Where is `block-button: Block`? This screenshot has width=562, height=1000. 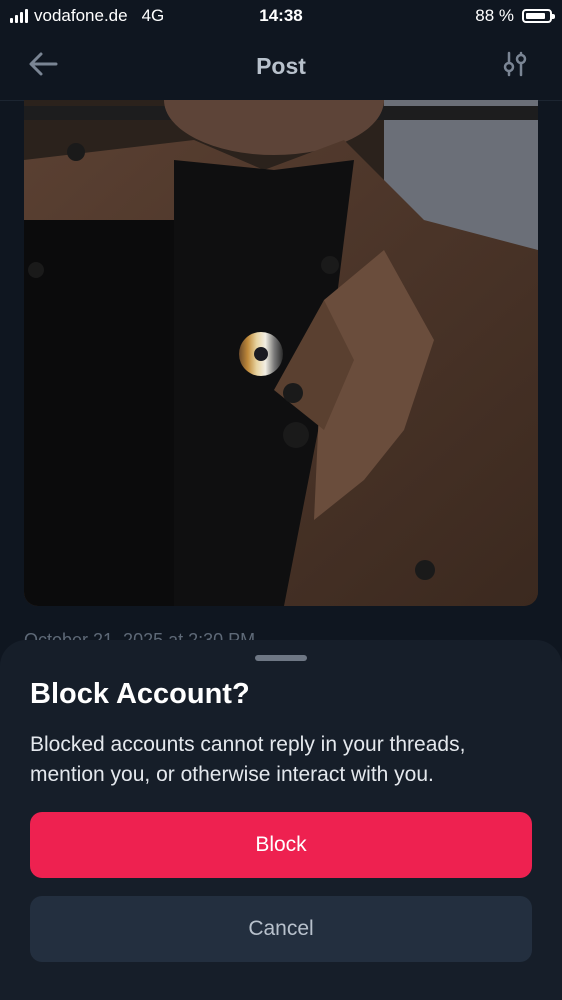 block-button: Block is located at coordinates (281, 845).